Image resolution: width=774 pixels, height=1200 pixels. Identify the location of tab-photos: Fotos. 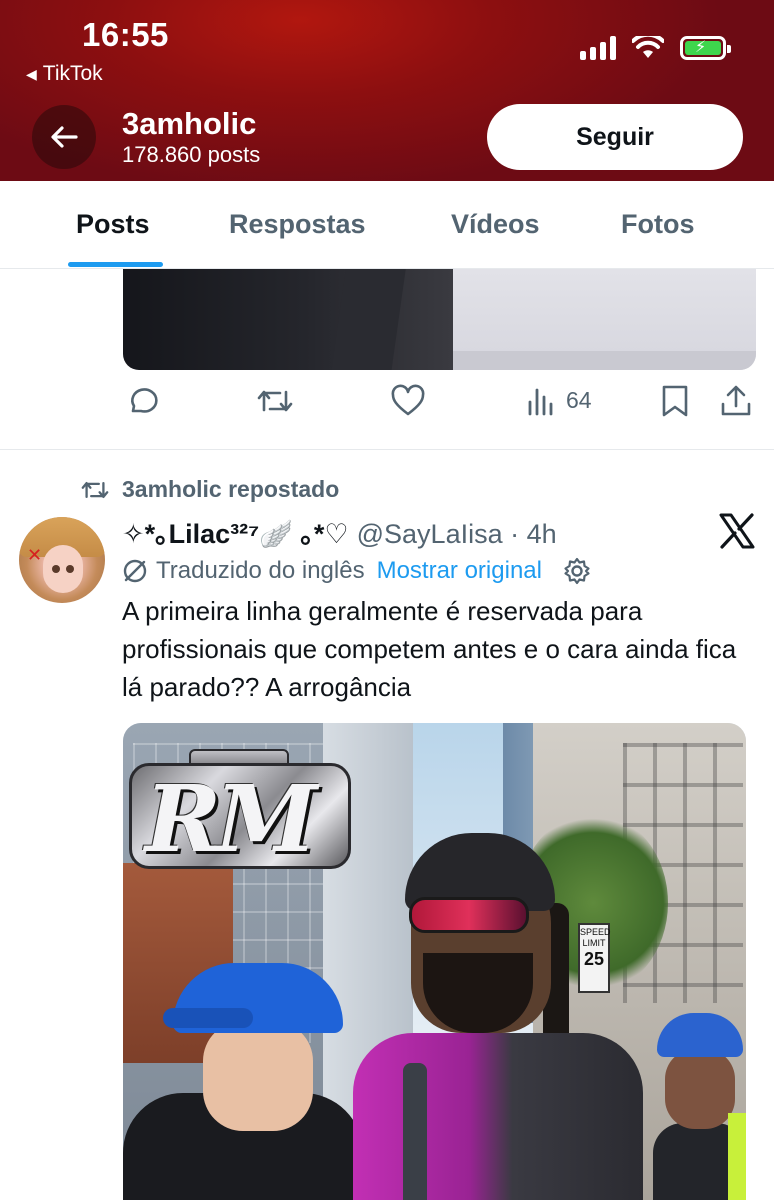
(658, 224).